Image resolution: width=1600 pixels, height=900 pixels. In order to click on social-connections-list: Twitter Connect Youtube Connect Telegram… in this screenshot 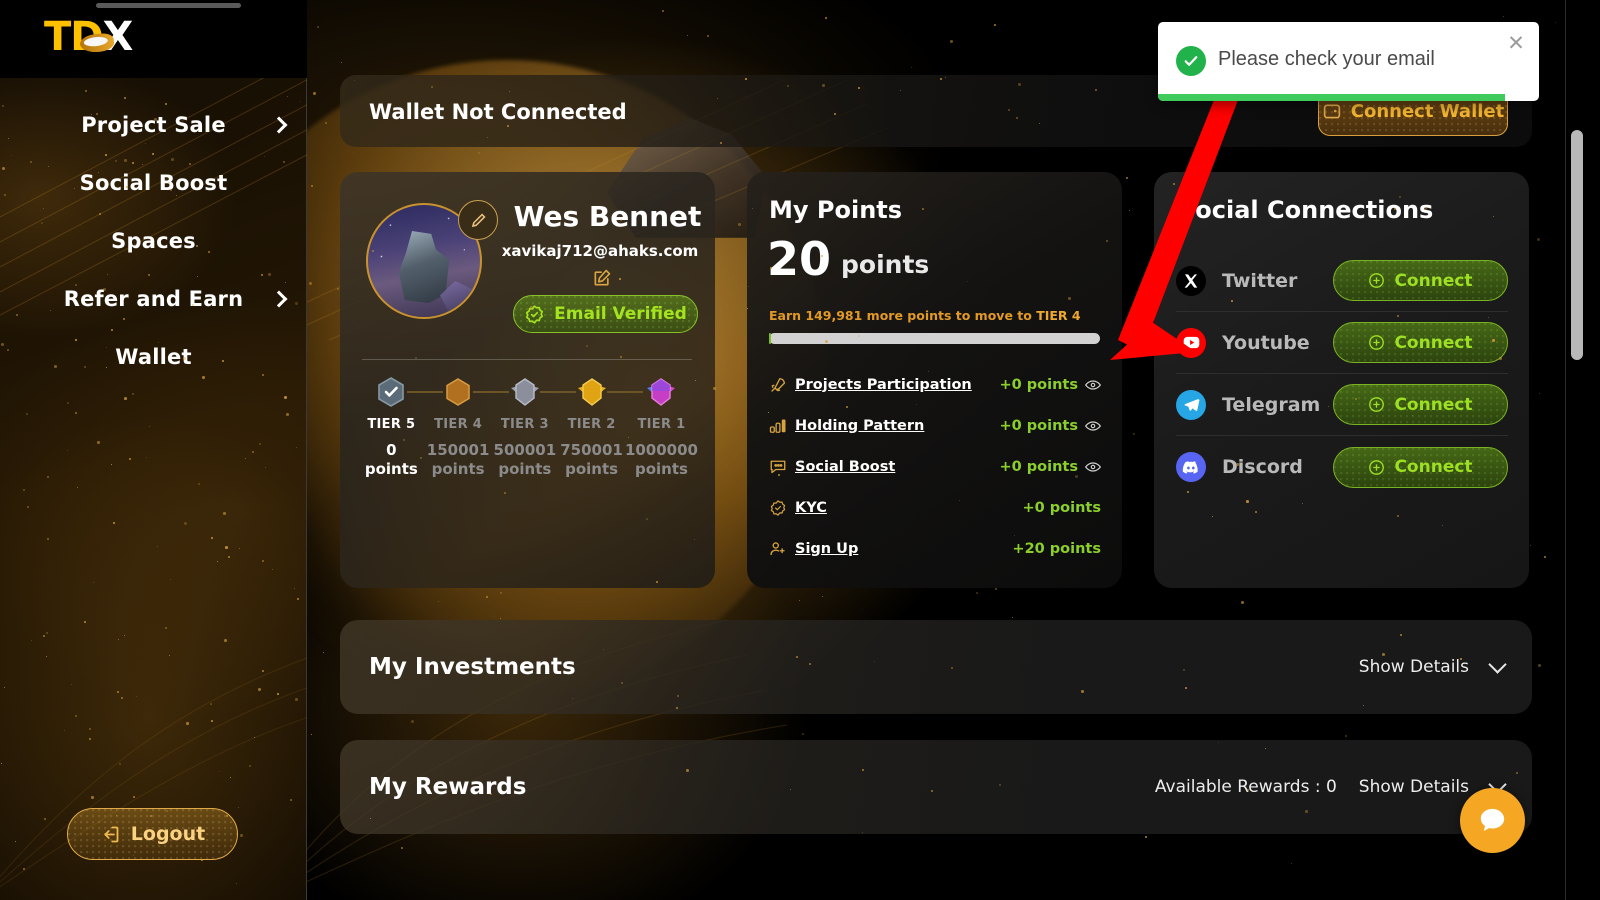, I will do `click(1342, 374)`.